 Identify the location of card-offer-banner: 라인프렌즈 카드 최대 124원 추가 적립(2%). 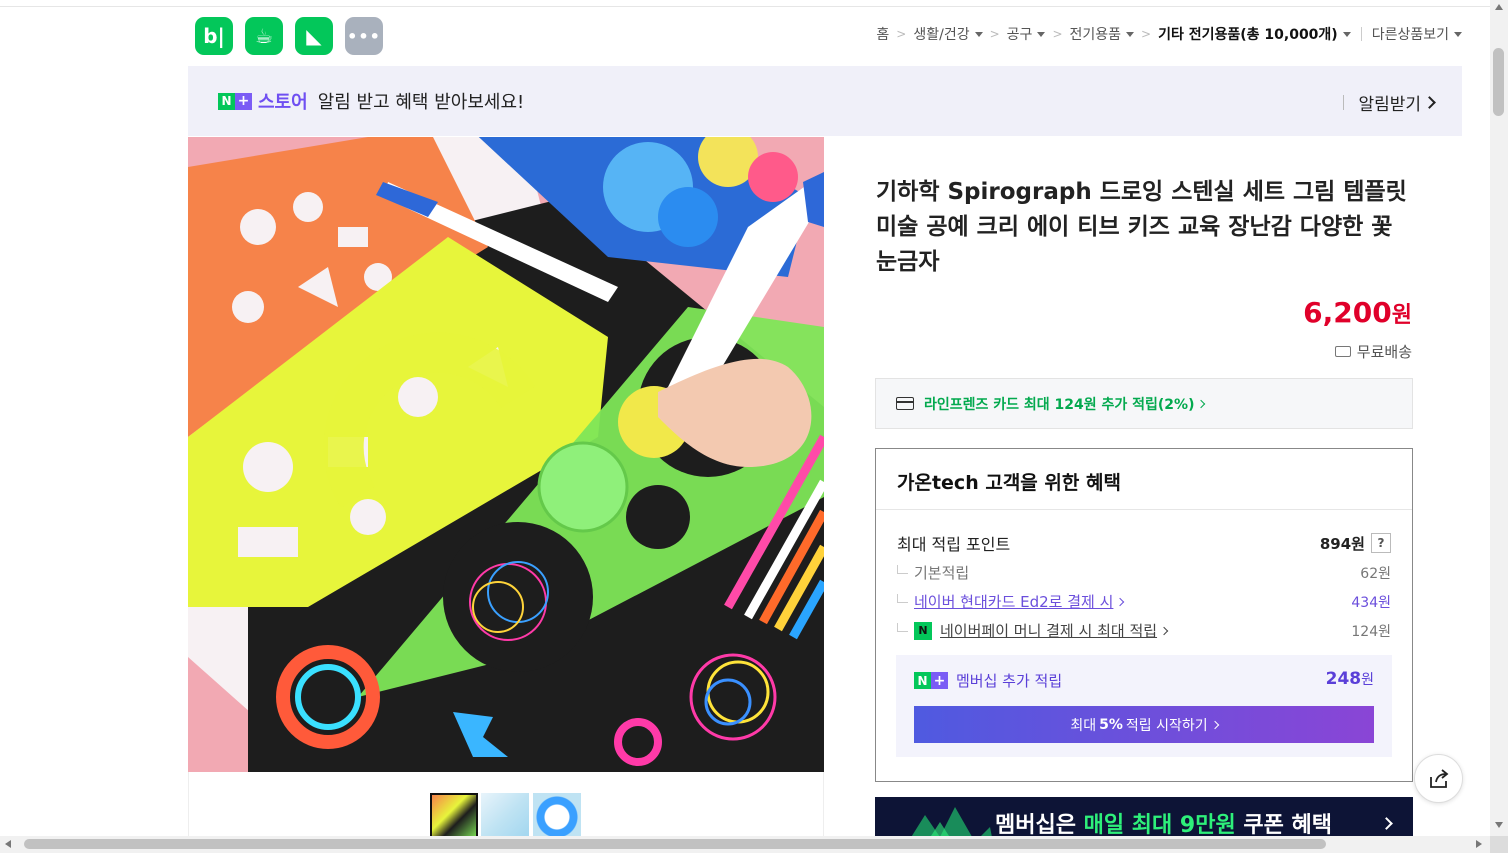
(1144, 403).